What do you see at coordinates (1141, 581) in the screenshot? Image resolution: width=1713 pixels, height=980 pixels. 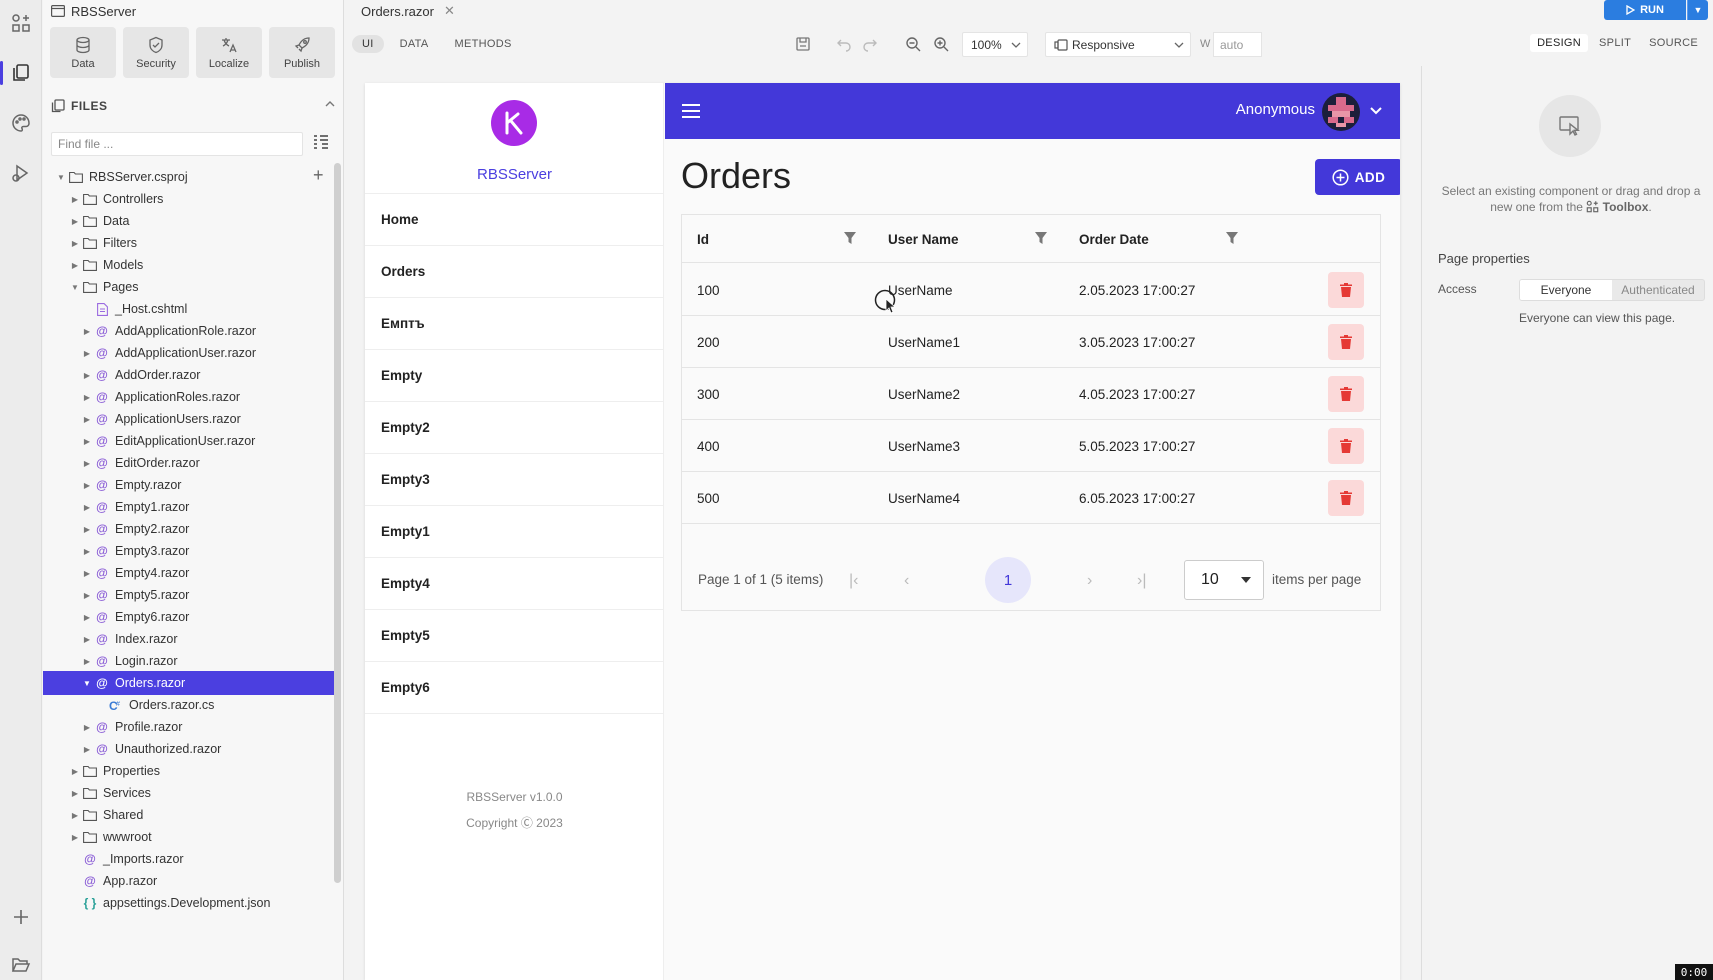 I see `last-page-icon: ›|` at bounding box center [1141, 581].